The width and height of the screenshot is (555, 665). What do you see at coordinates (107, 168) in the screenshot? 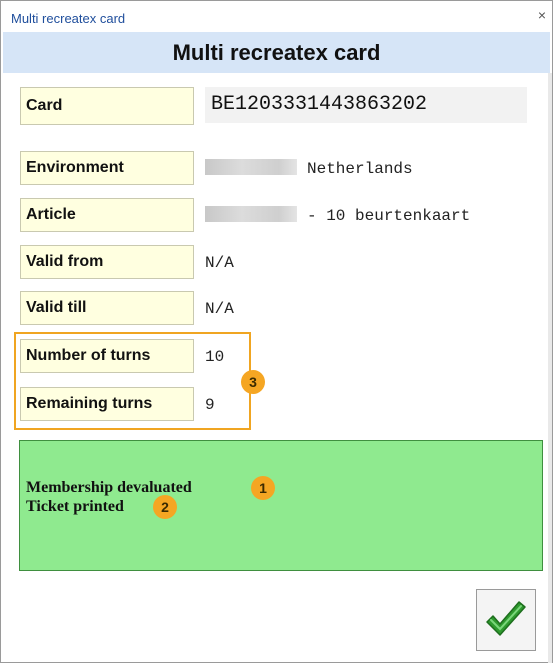
I see `environment-label: Environment` at bounding box center [107, 168].